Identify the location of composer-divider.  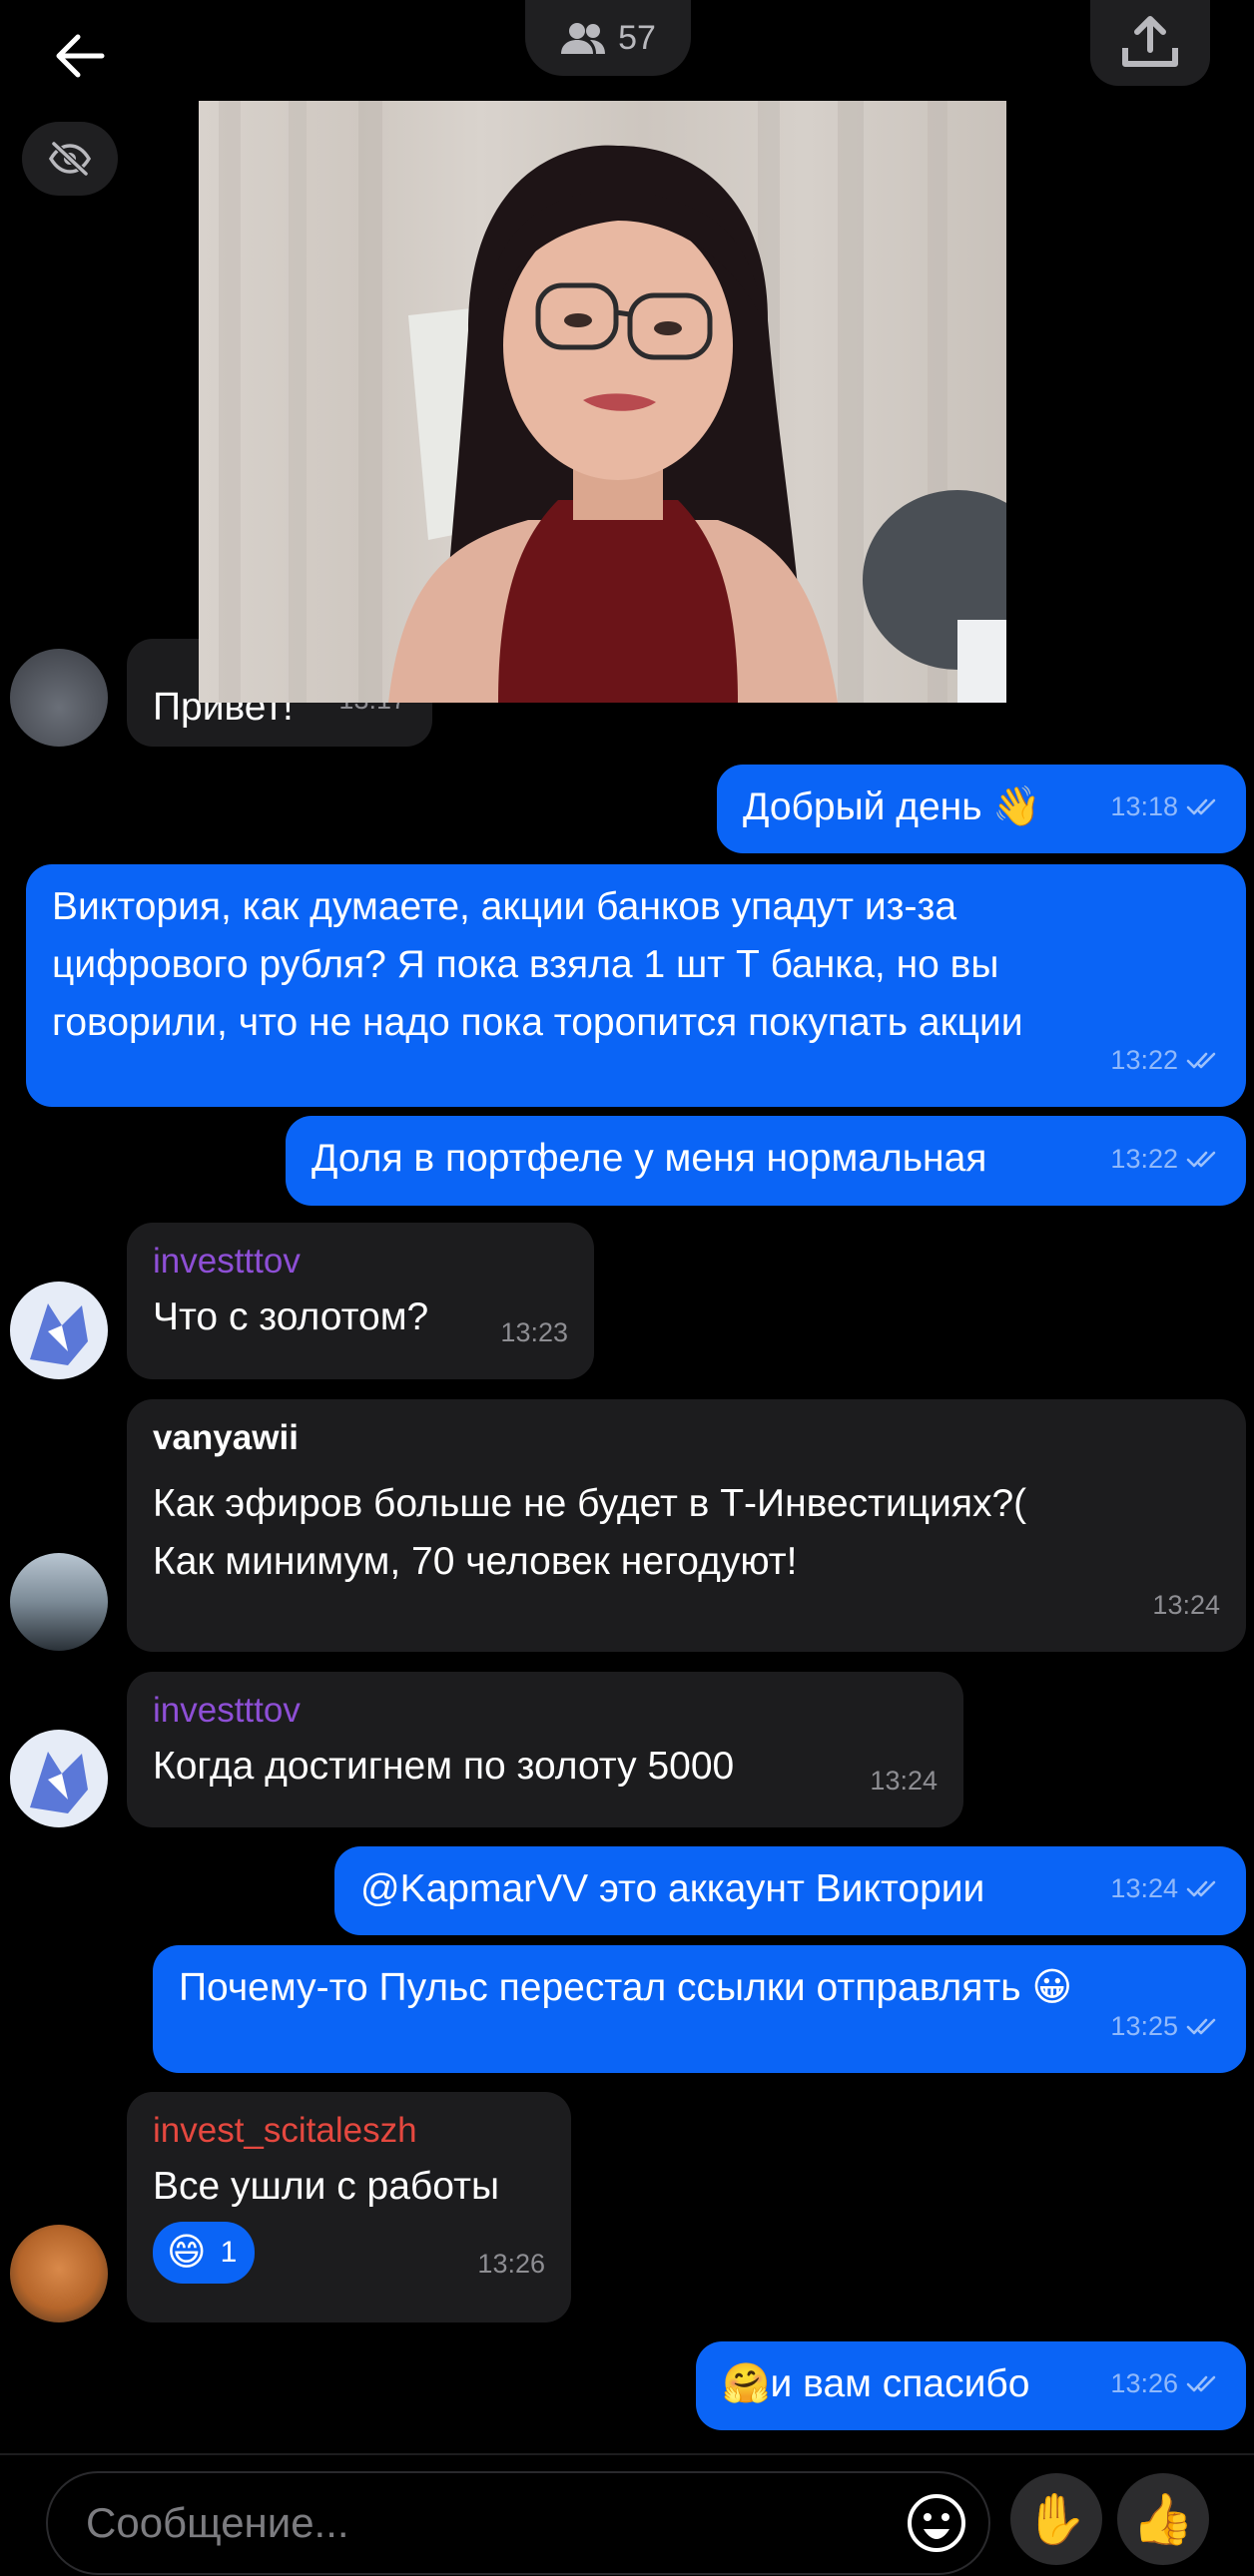
(627, 2454).